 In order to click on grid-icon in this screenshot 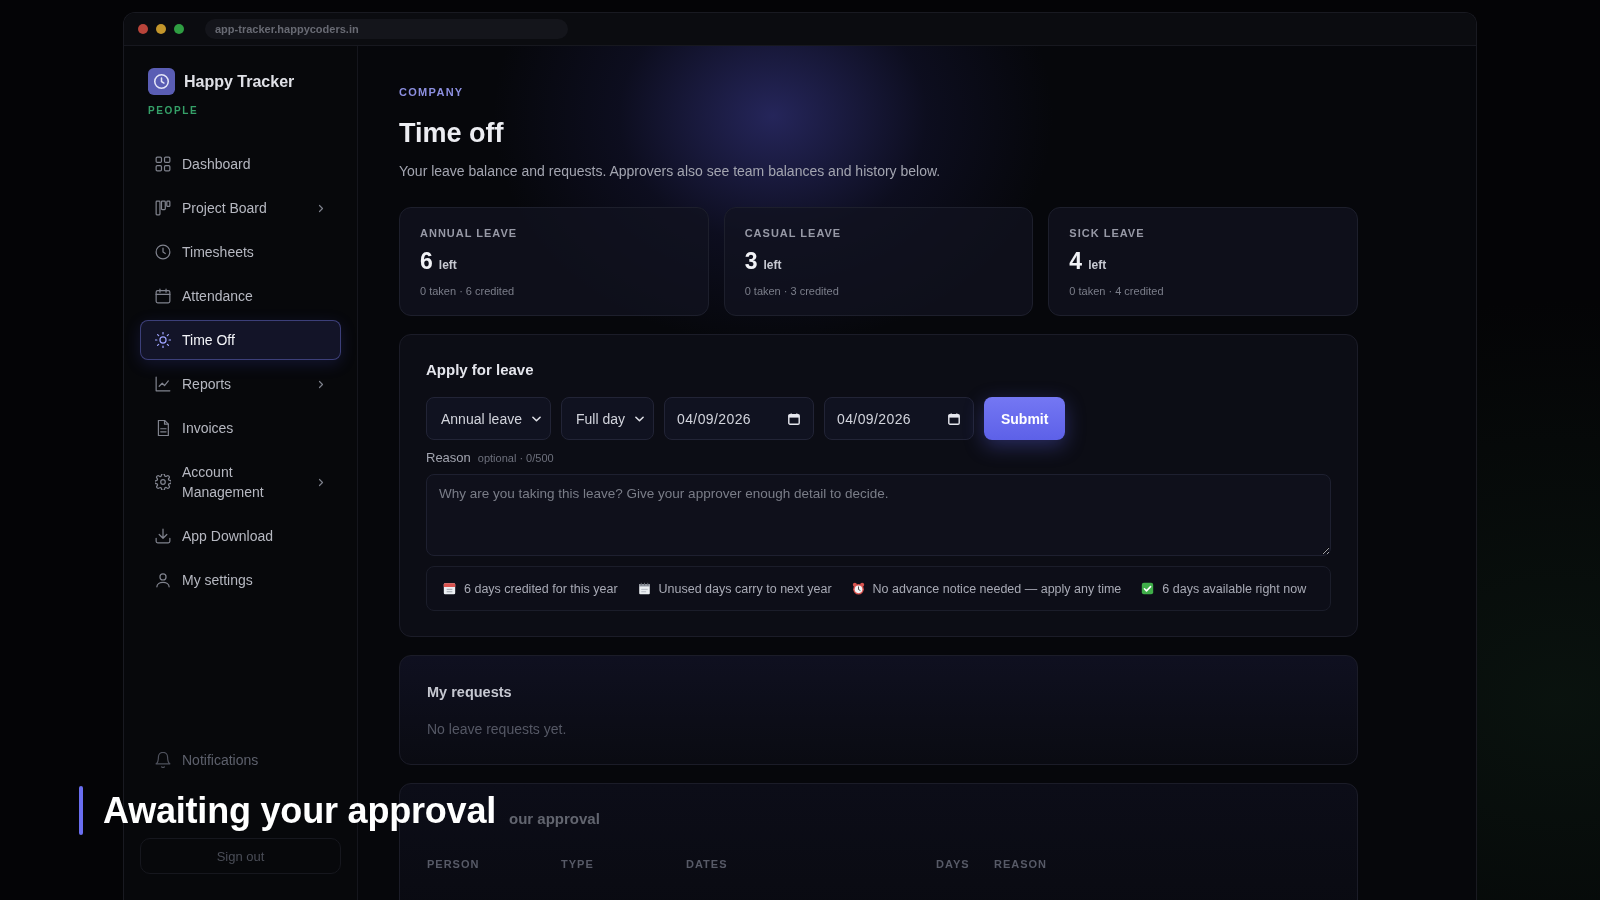, I will do `click(163, 164)`.